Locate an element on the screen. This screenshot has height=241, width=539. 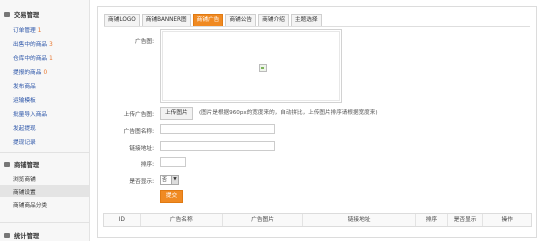
col-show: 是否显示 is located at coordinates (466, 220).